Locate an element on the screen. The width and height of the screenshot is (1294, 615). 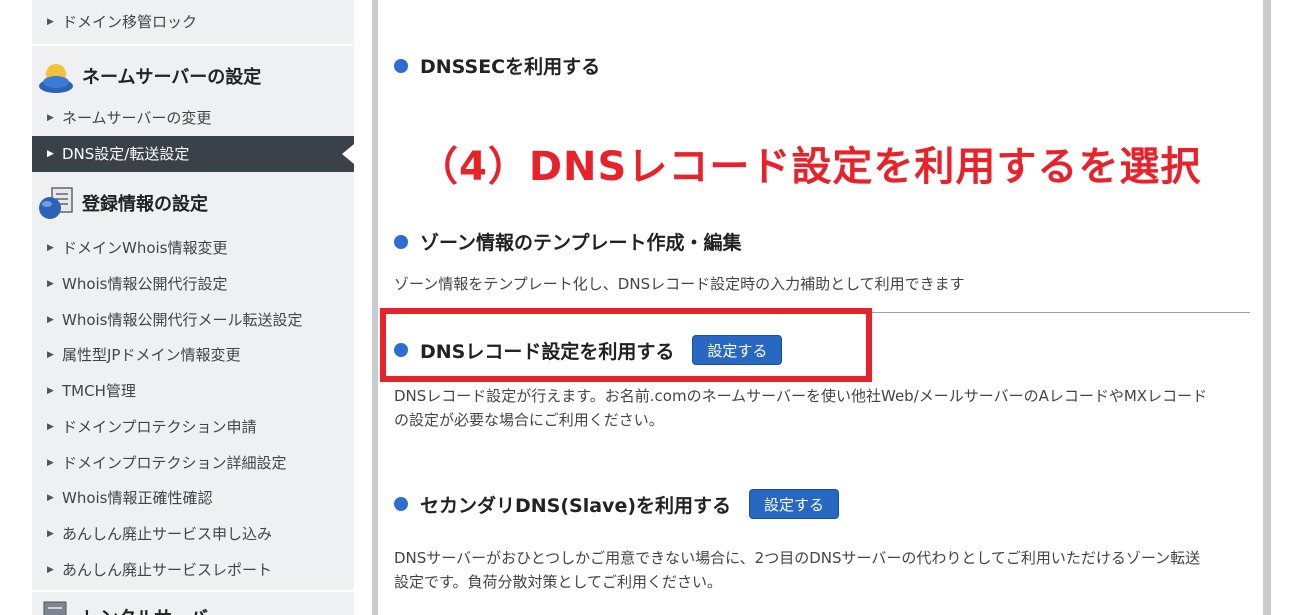
description-line: の設定が必要な場合にご利用ください。 is located at coordinates (529, 420).